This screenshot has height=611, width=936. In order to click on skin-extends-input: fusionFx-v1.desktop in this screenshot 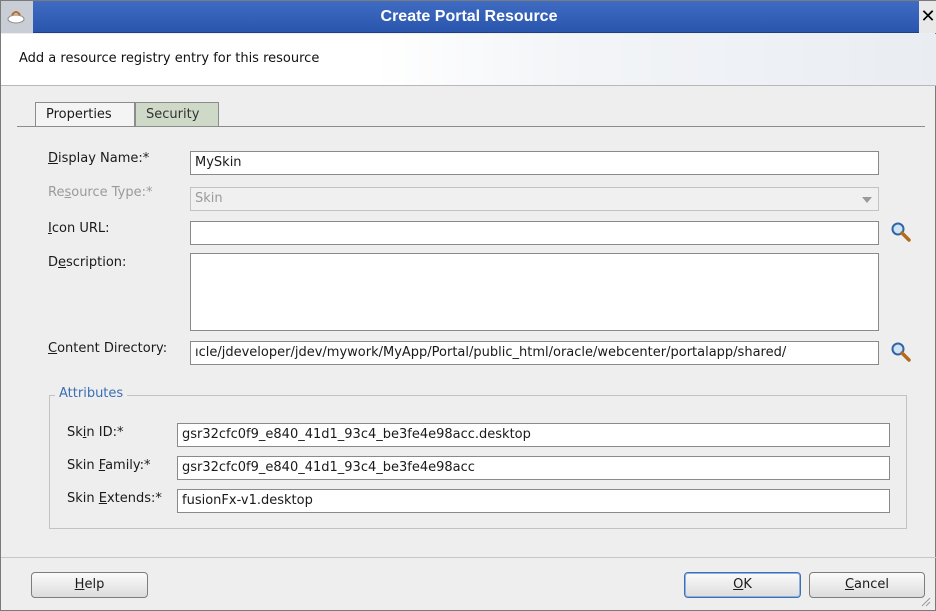, I will do `click(533, 501)`.